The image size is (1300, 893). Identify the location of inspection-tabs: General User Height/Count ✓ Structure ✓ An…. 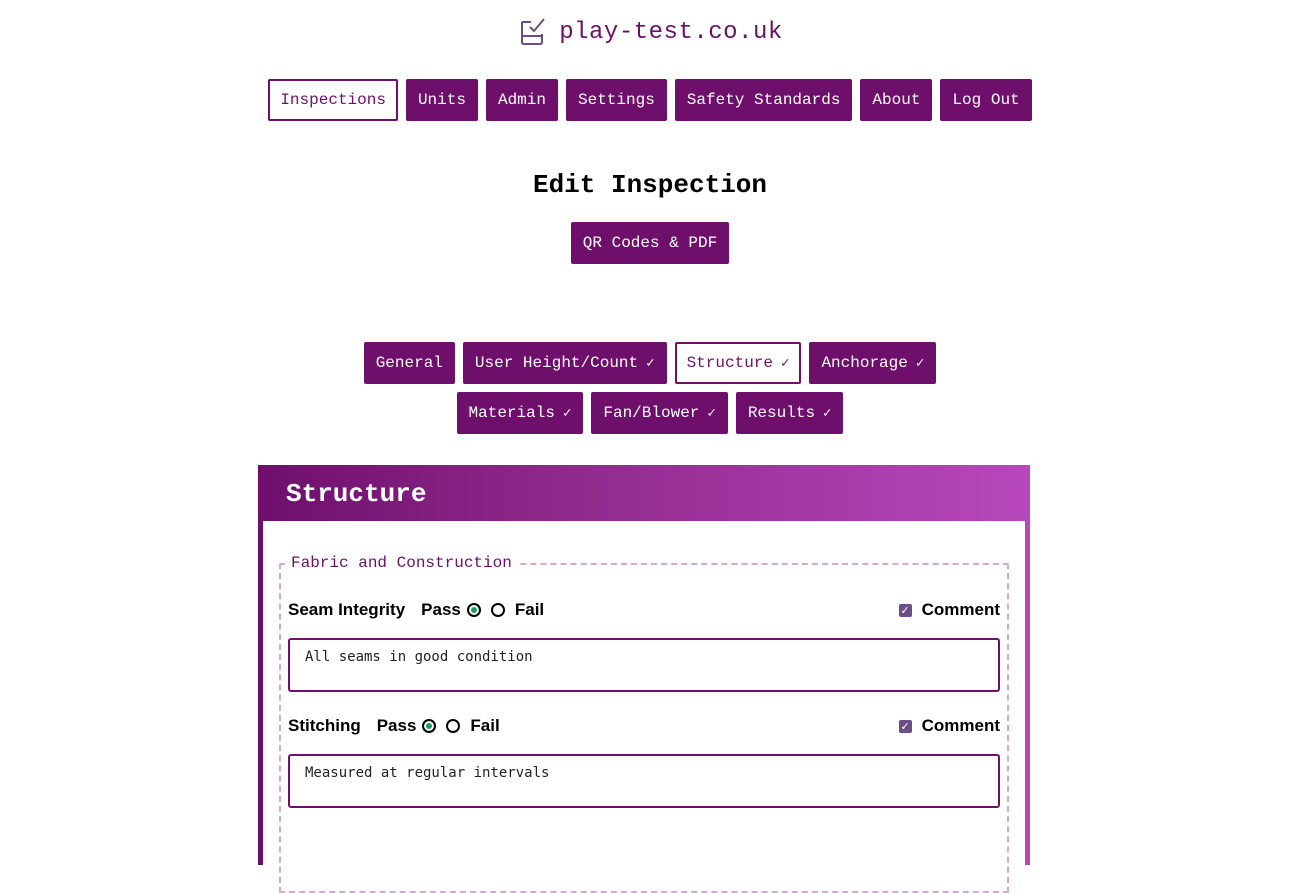
(650, 388).